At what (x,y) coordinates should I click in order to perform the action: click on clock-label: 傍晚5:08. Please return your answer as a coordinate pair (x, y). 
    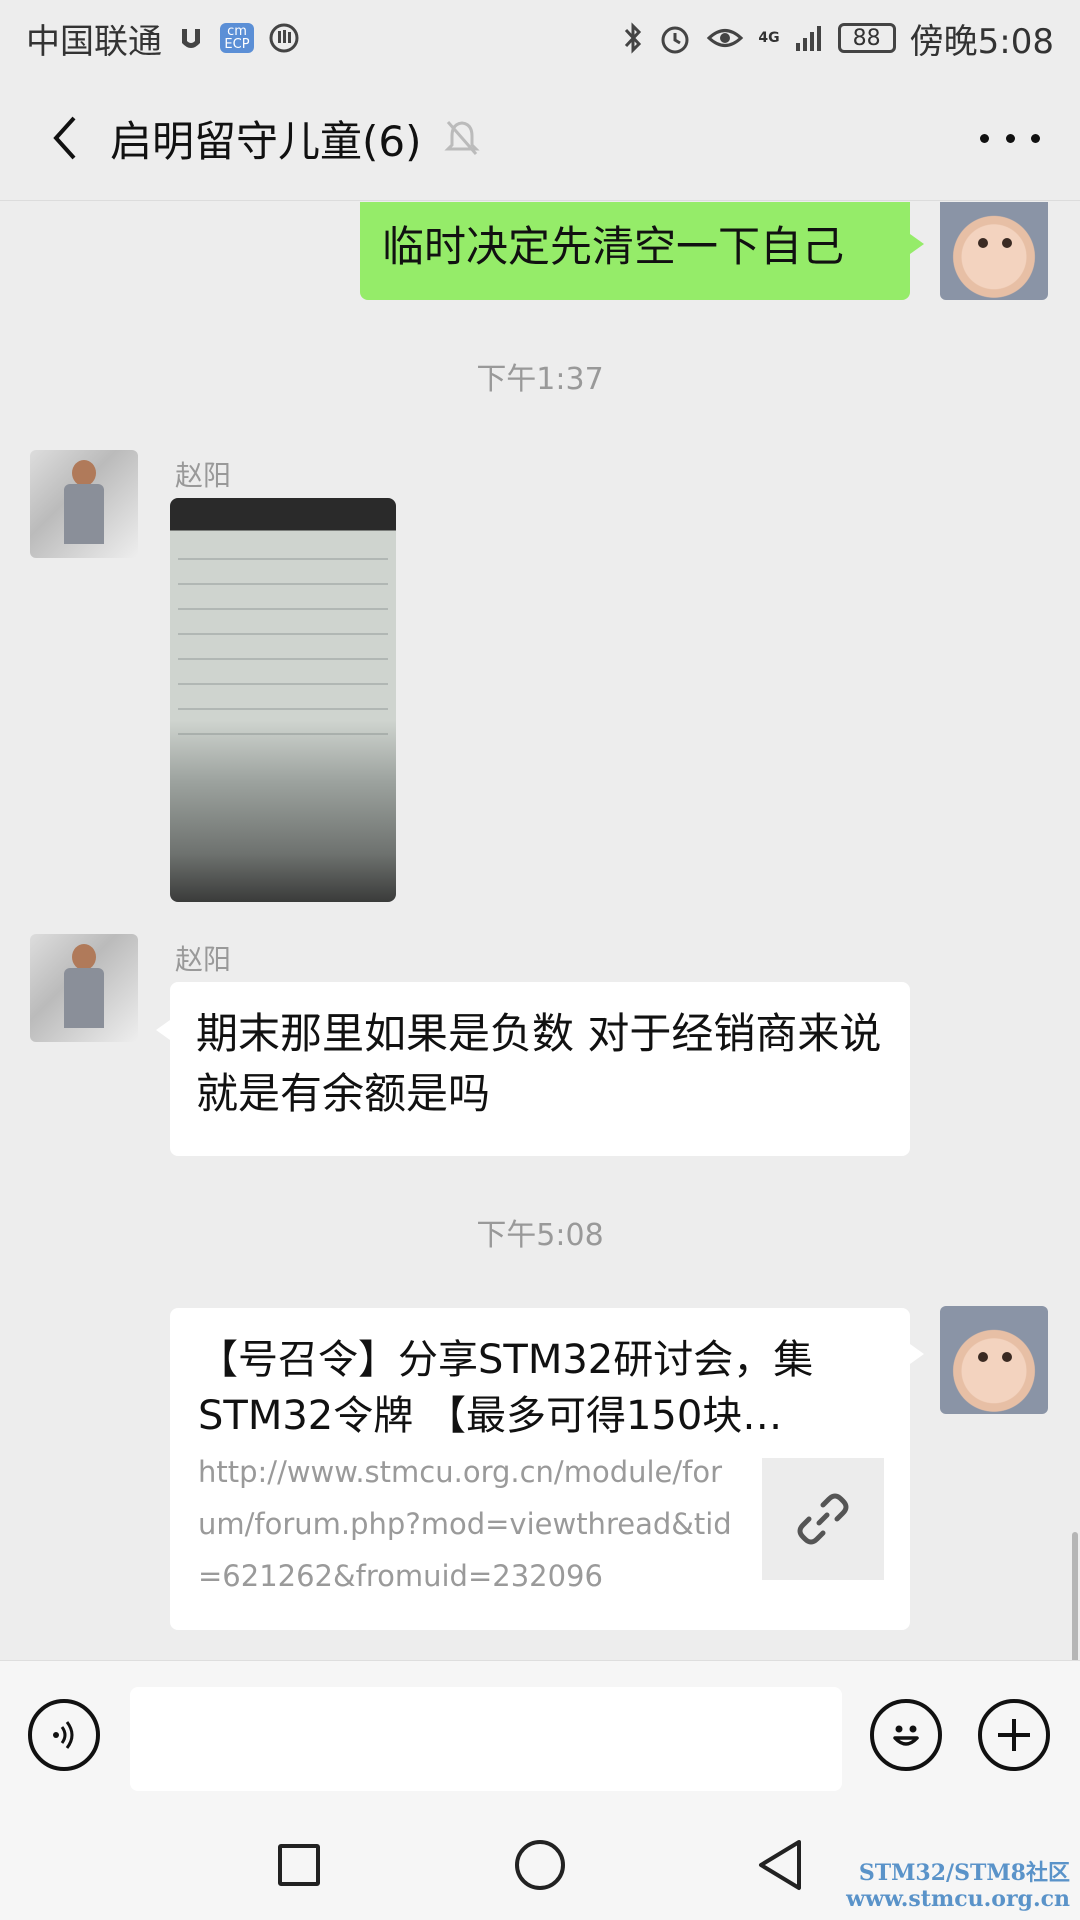
    Looking at the image, I should click on (981, 41).